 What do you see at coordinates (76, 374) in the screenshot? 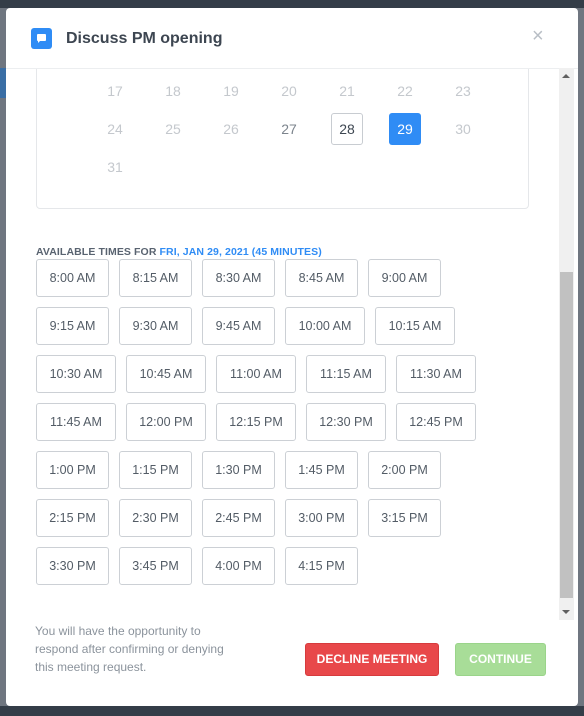
I see `time-slot-button: 10:30 AM` at bounding box center [76, 374].